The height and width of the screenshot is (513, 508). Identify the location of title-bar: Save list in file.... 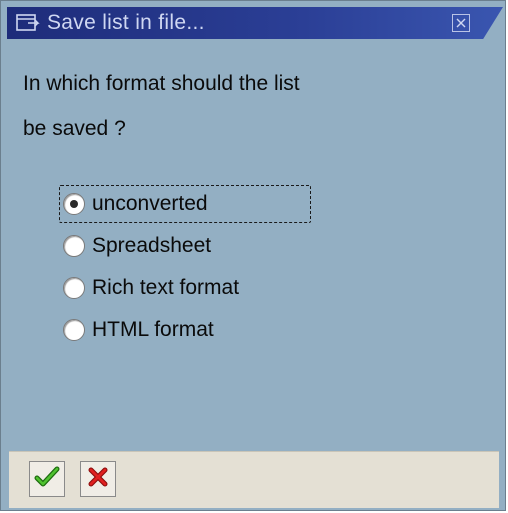
(255, 23).